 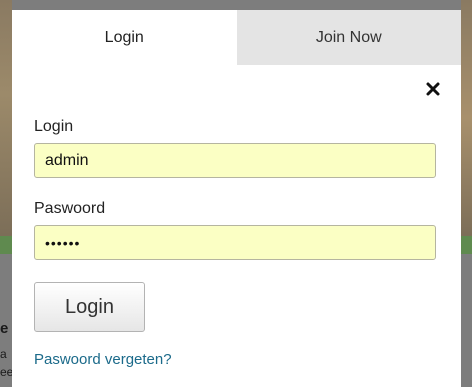 I want to click on password-input, so click(x=235, y=242).